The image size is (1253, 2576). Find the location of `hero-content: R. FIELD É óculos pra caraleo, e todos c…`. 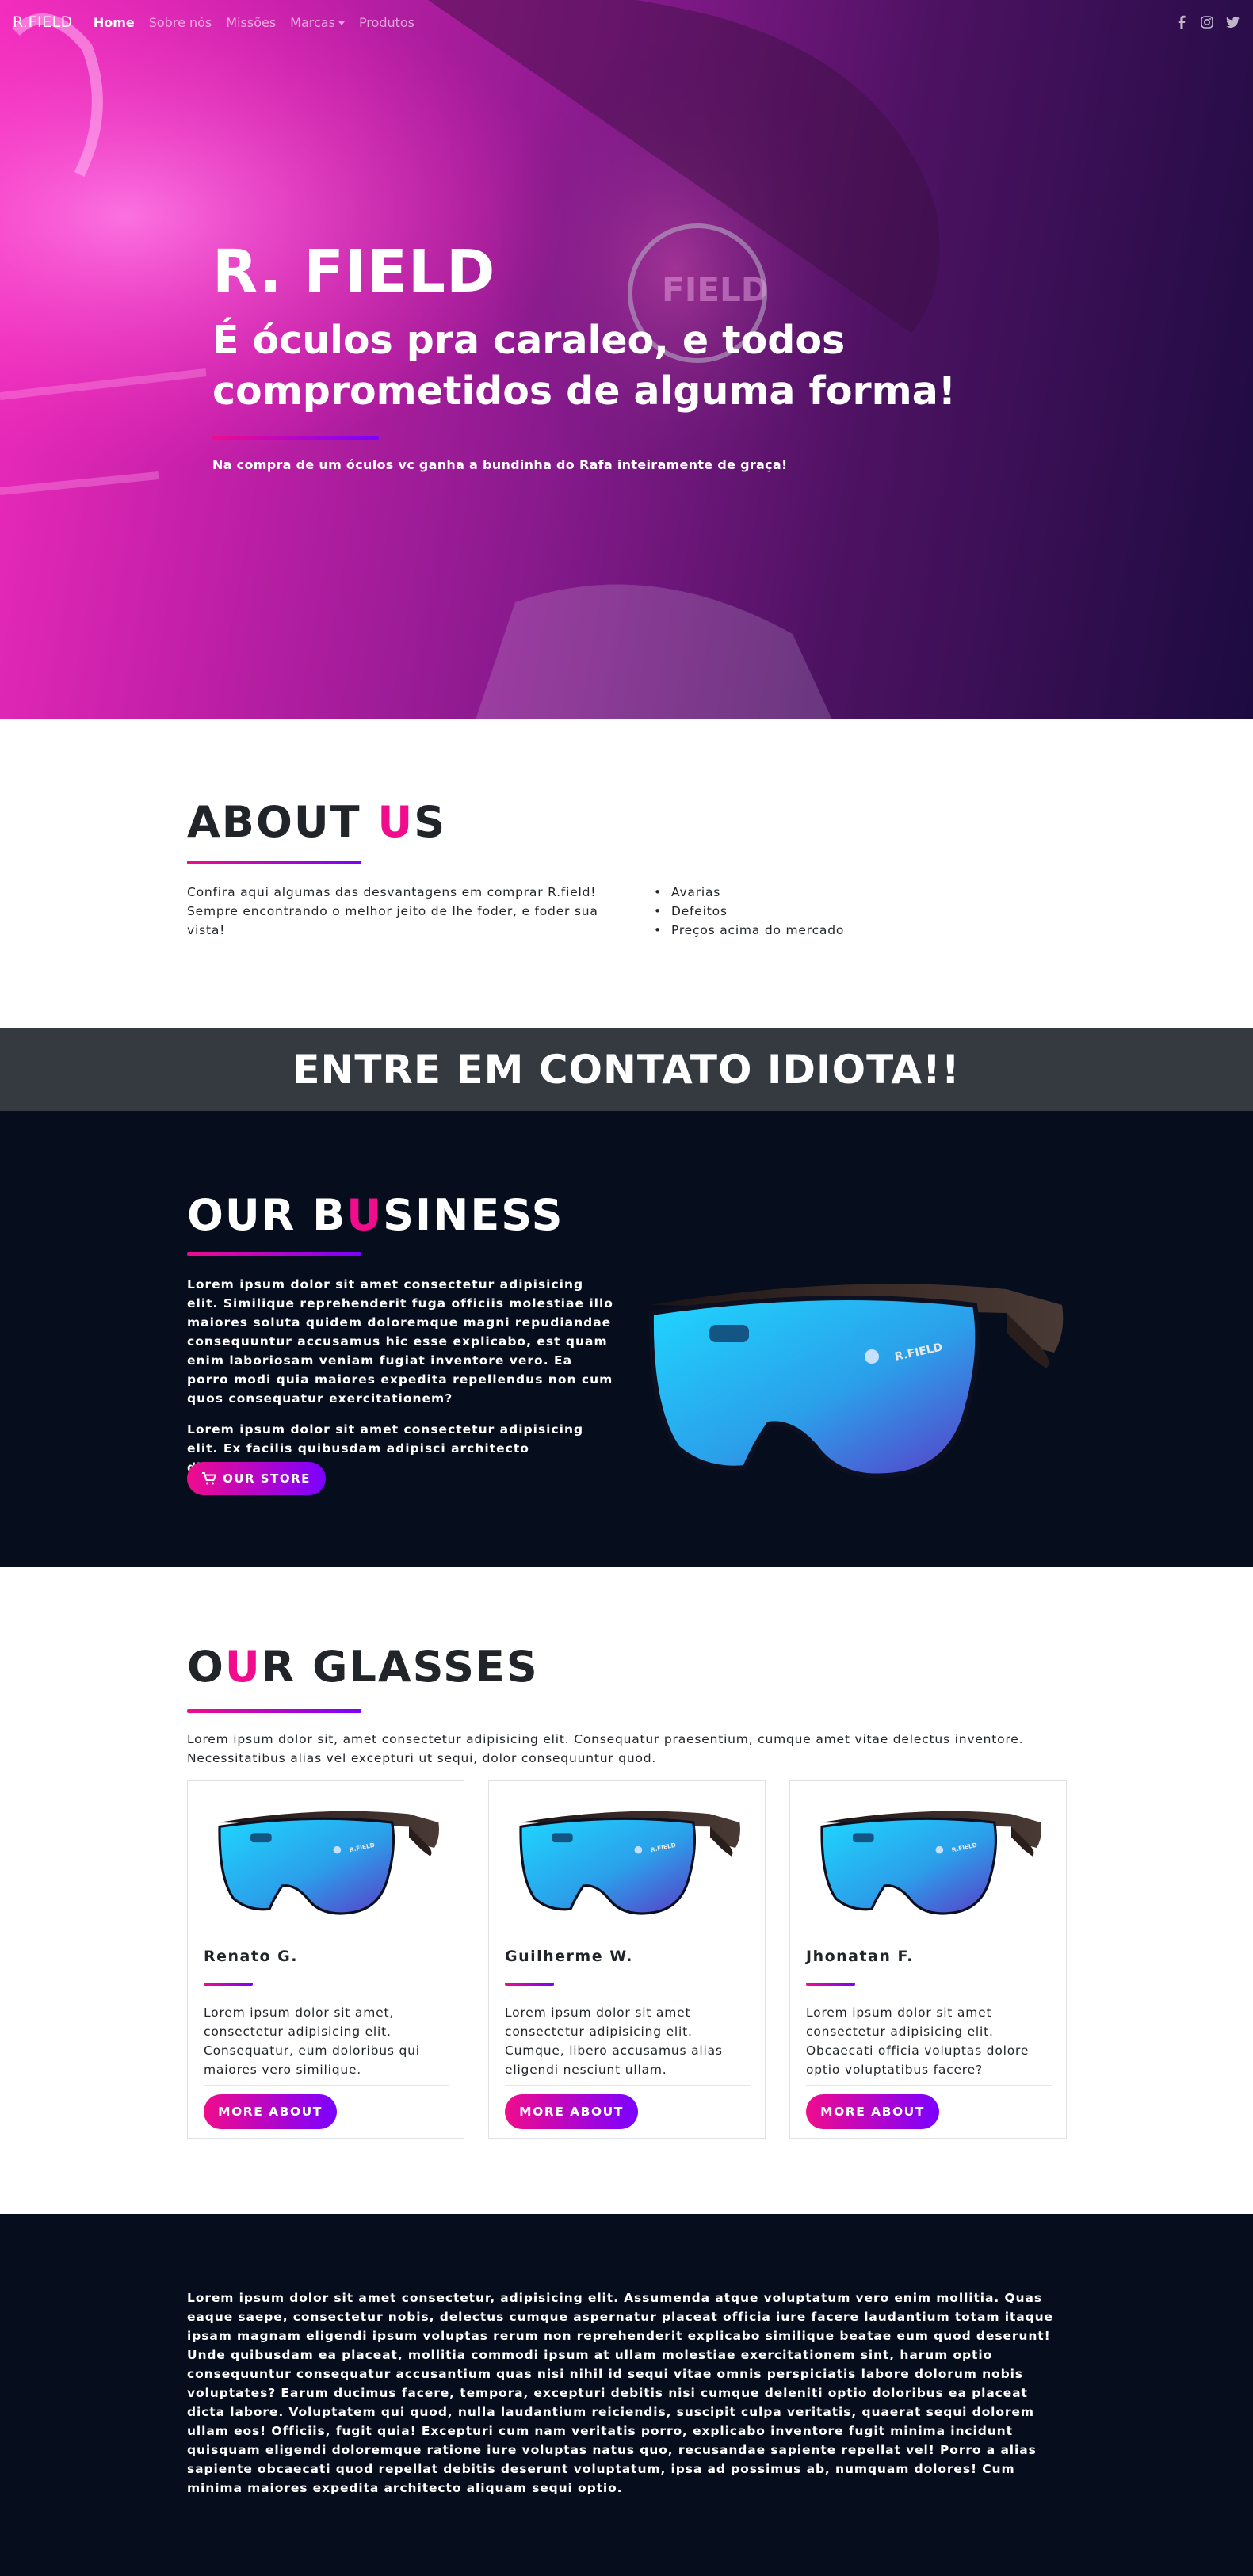

hero-content: R. FIELD É óculos pra caraleo, e todos c… is located at coordinates (608, 355).